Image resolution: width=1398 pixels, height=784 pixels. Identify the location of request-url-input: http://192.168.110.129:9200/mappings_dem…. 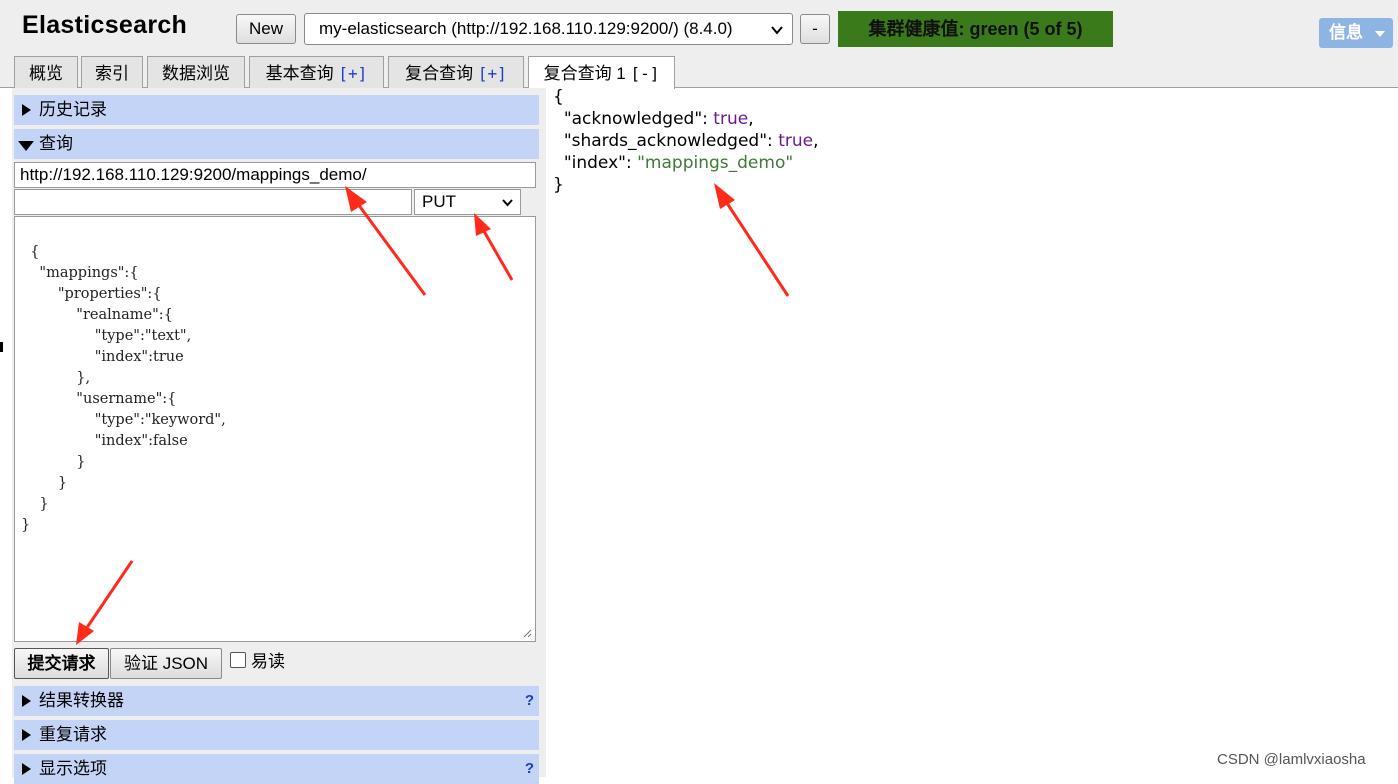
(275, 175).